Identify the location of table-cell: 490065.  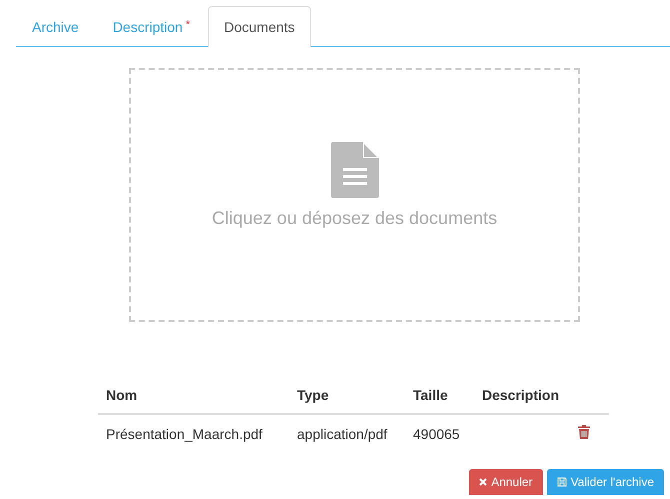
(436, 434).